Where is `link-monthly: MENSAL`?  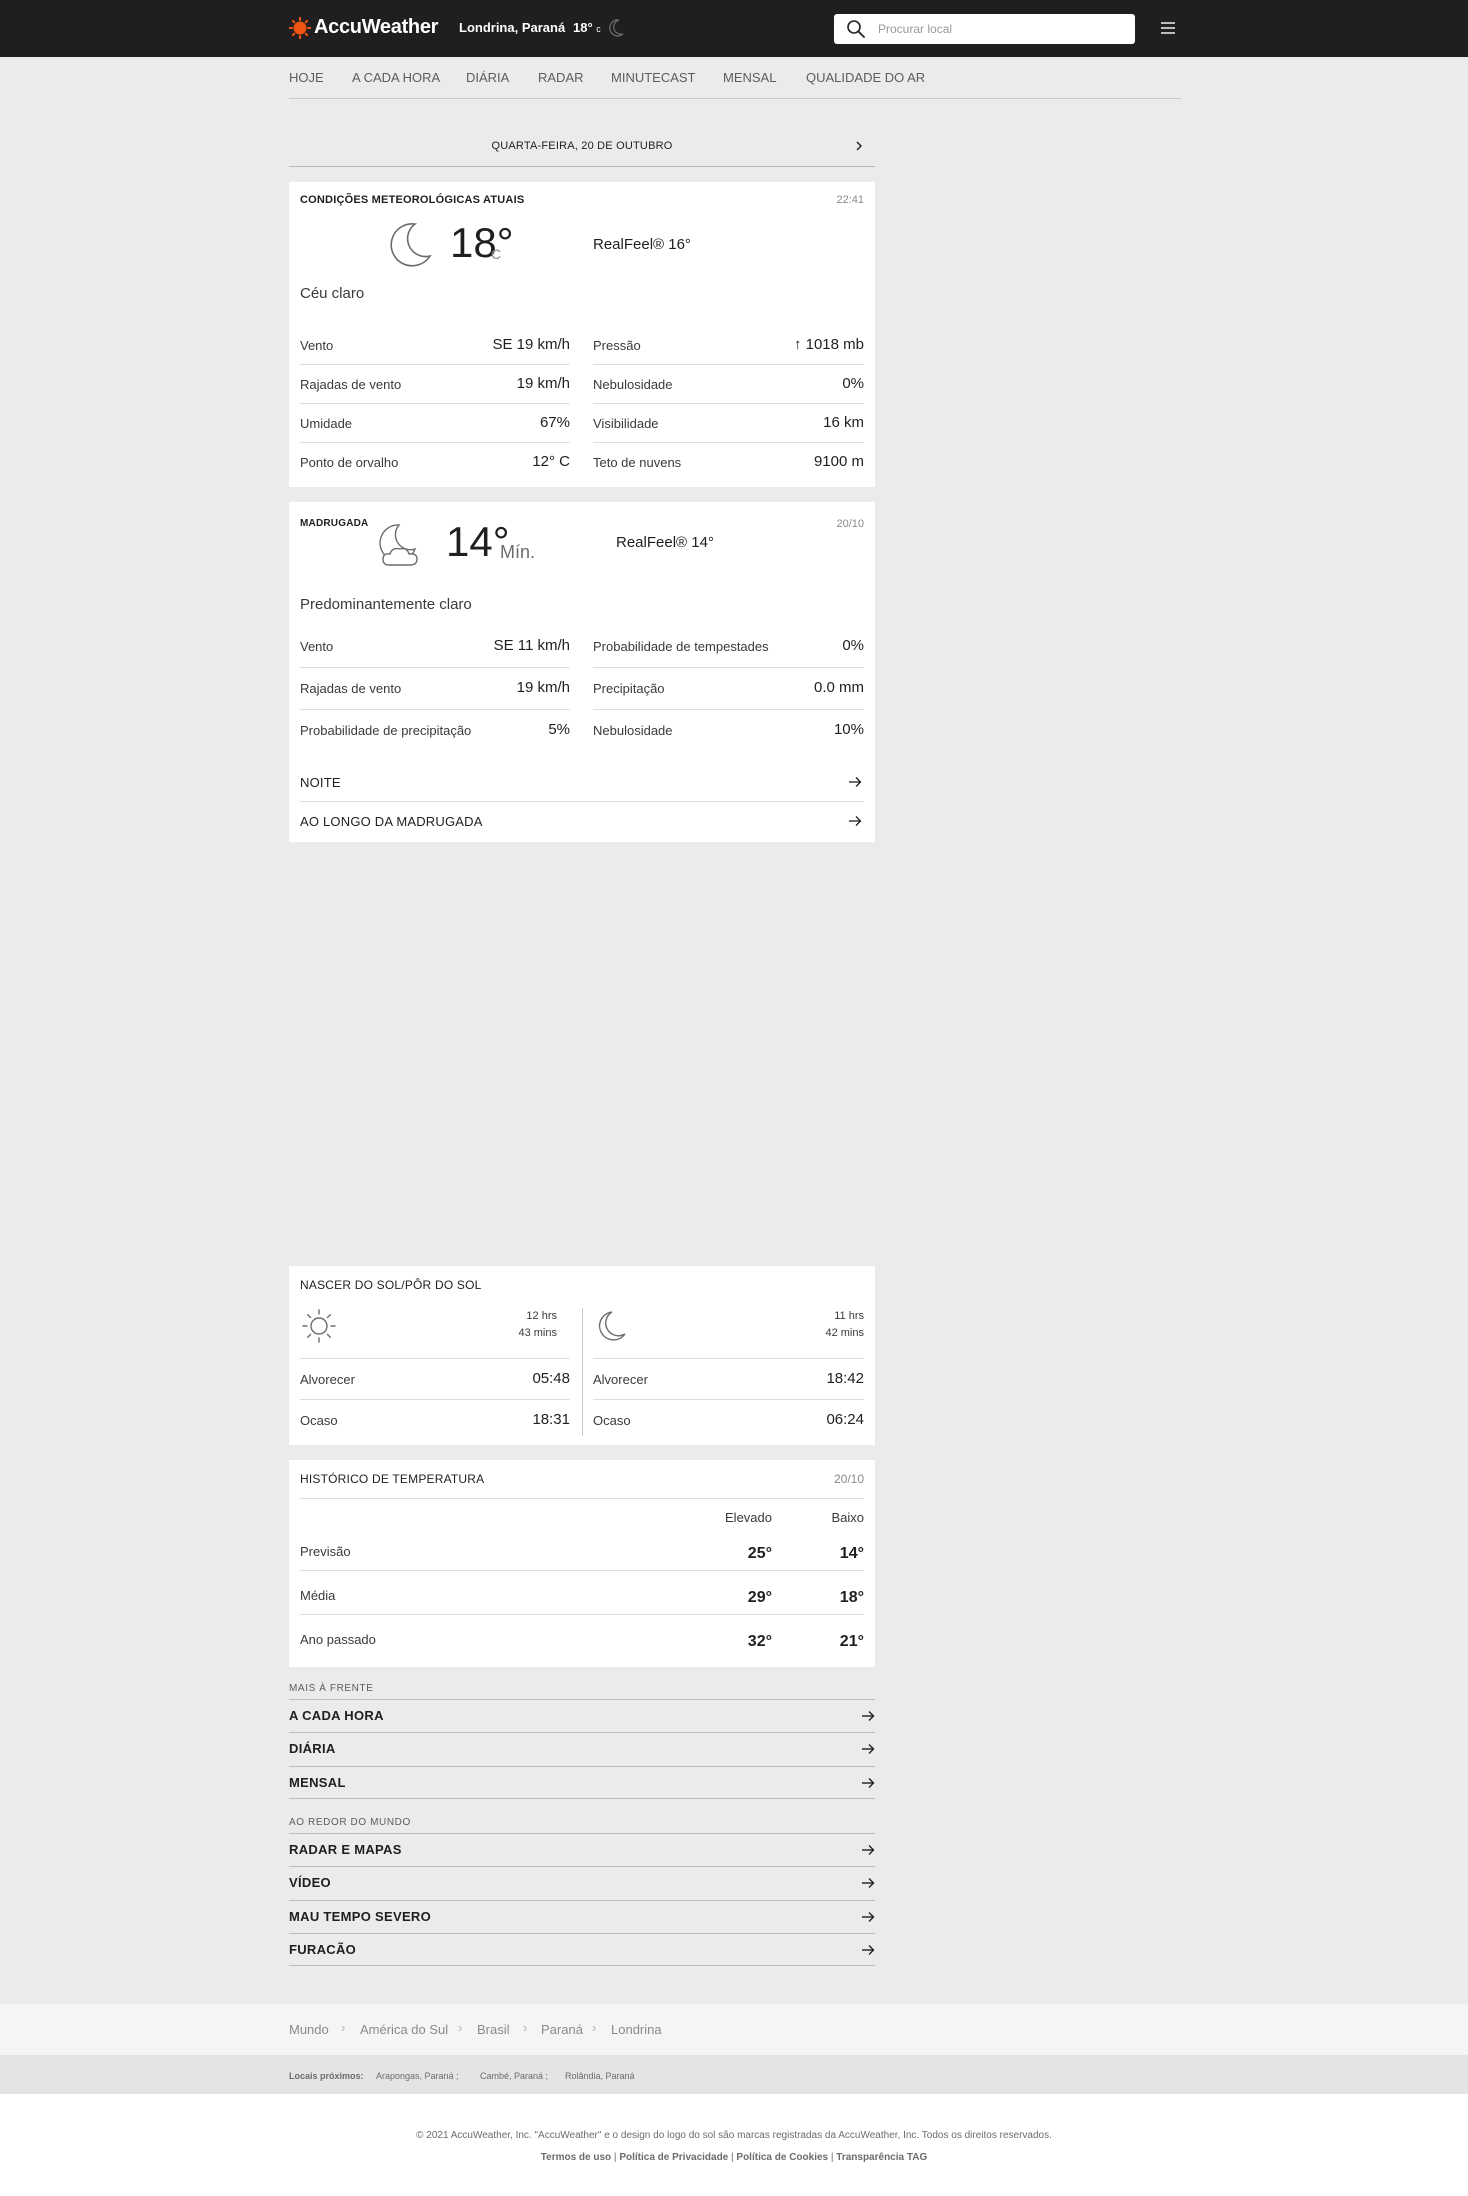 link-monthly: MENSAL is located at coordinates (582, 1782).